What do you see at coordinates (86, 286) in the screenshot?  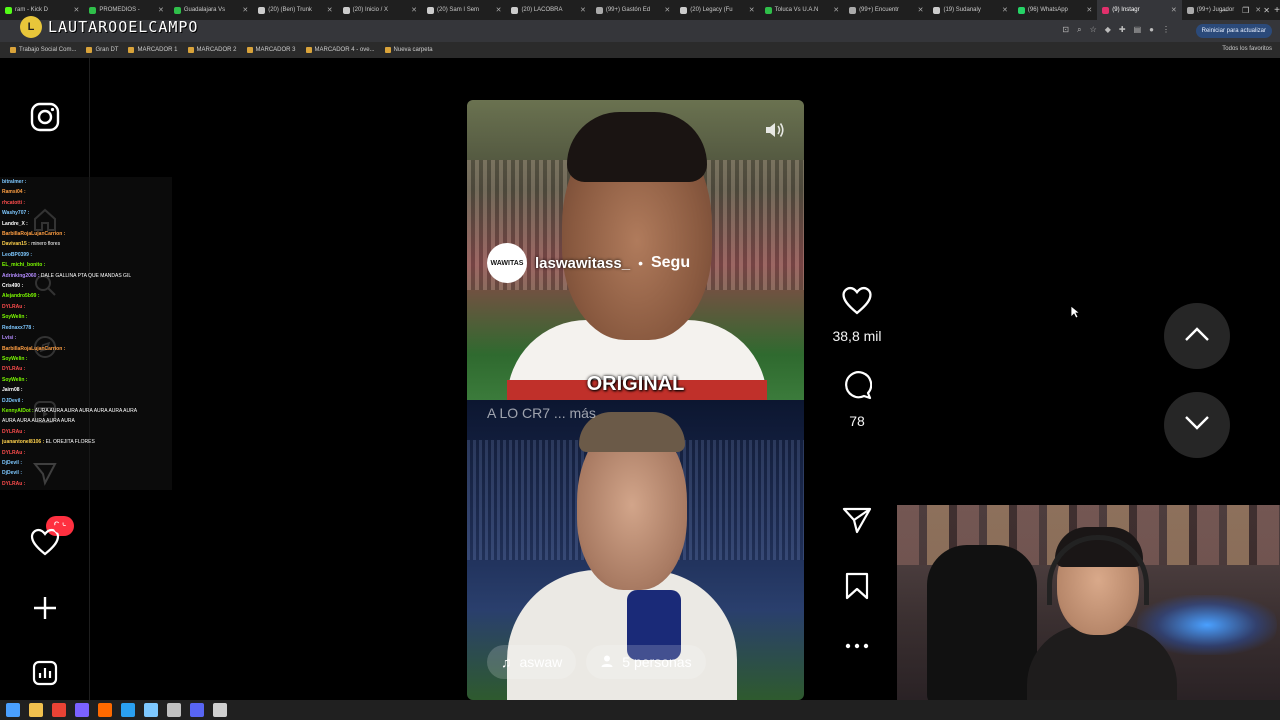 I see `chat-message: Cris490 :` at bounding box center [86, 286].